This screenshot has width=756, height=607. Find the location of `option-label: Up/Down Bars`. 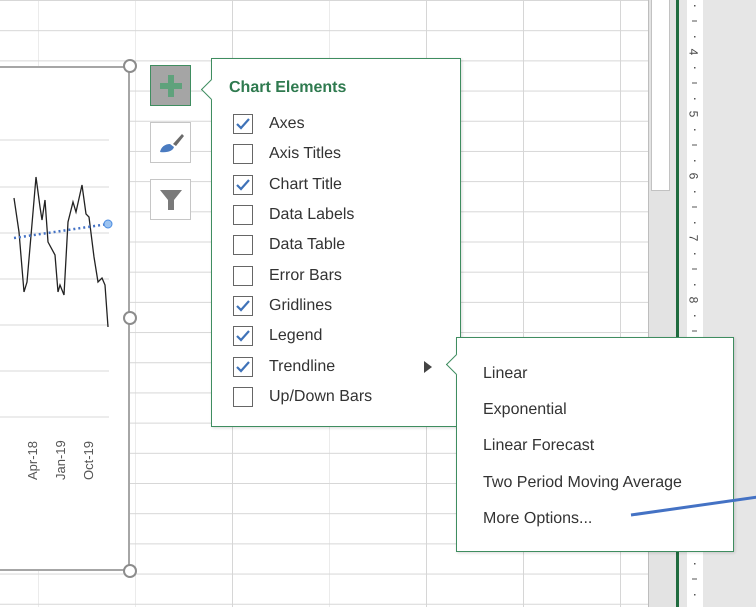

option-label: Up/Down Bars is located at coordinates (320, 397).